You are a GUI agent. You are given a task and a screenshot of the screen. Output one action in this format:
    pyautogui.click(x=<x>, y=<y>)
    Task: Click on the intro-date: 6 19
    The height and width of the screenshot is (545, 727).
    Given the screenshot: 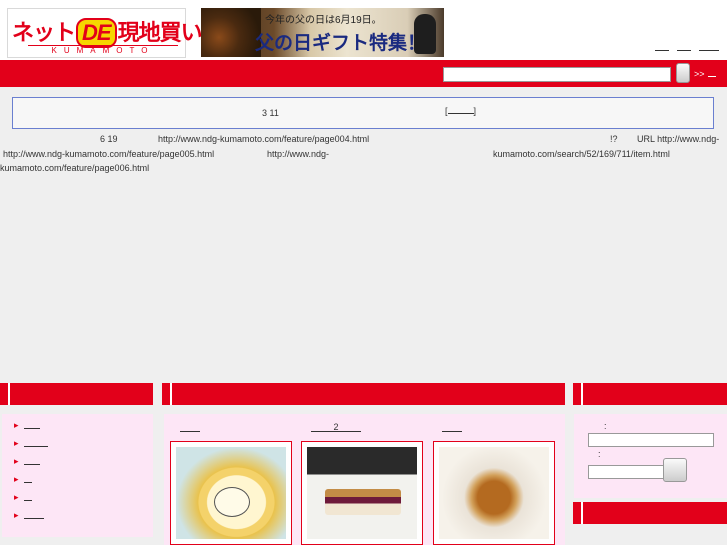 What is the action you would take?
    pyautogui.click(x=109, y=139)
    